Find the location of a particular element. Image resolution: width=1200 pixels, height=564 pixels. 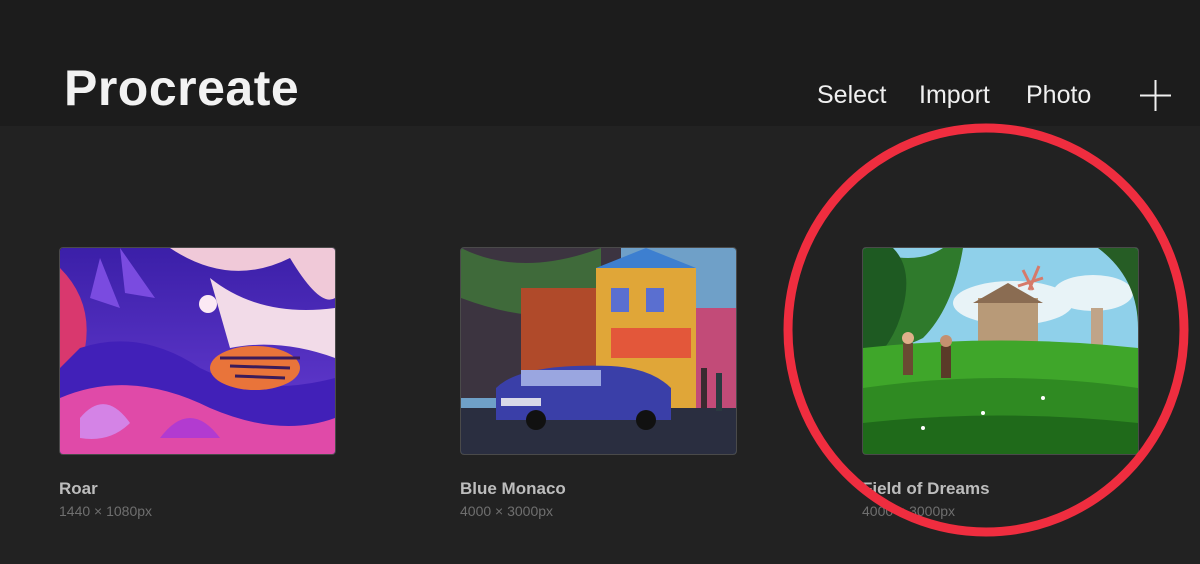

artwork-thumbnail-roar is located at coordinates (197, 351).